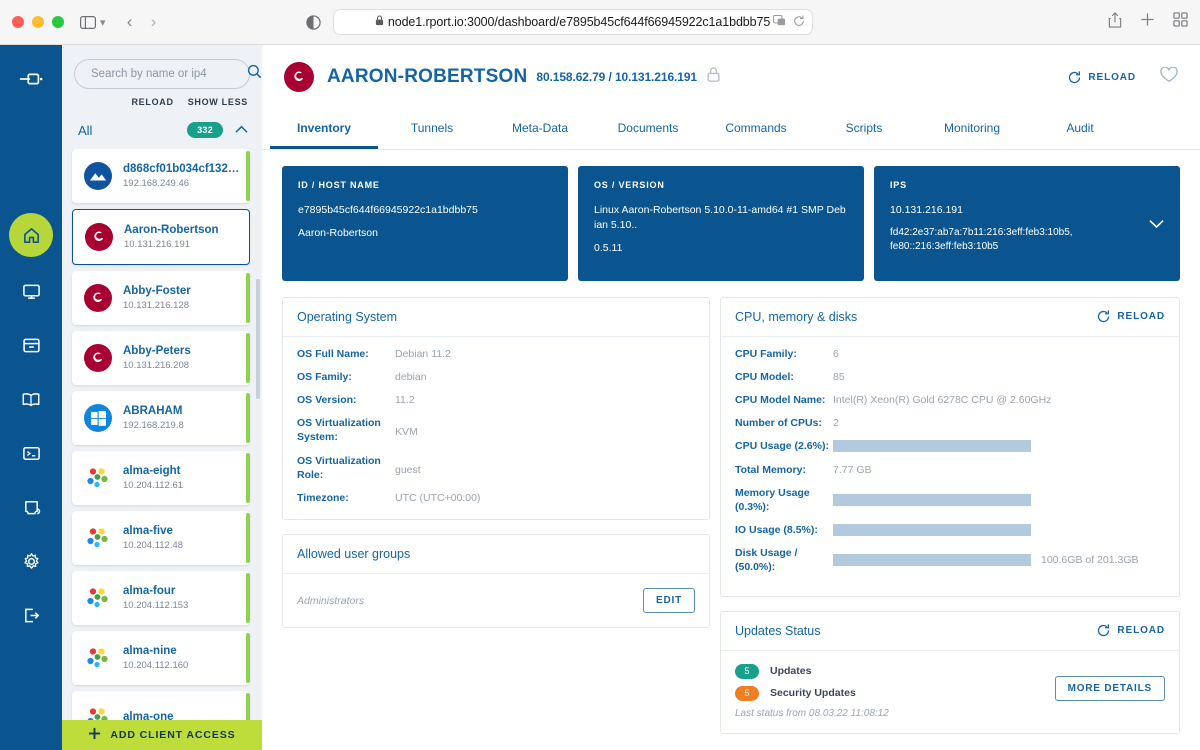  I want to click on ips-card-label: IPS, so click(898, 185).